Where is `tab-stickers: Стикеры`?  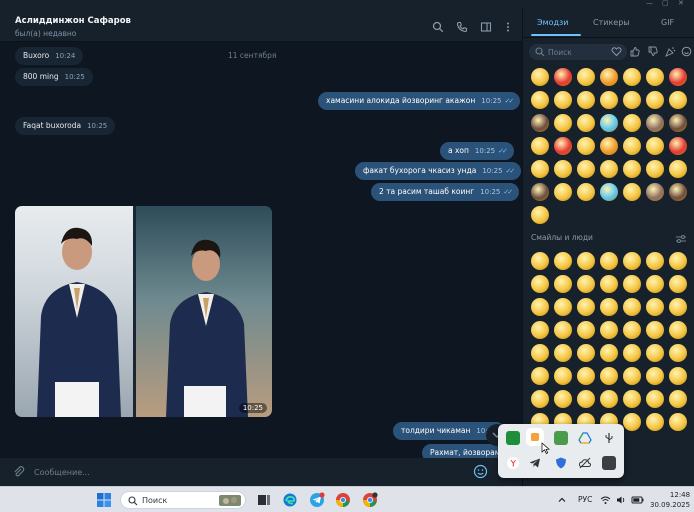 tab-stickers: Стикеры is located at coordinates (611, 22).